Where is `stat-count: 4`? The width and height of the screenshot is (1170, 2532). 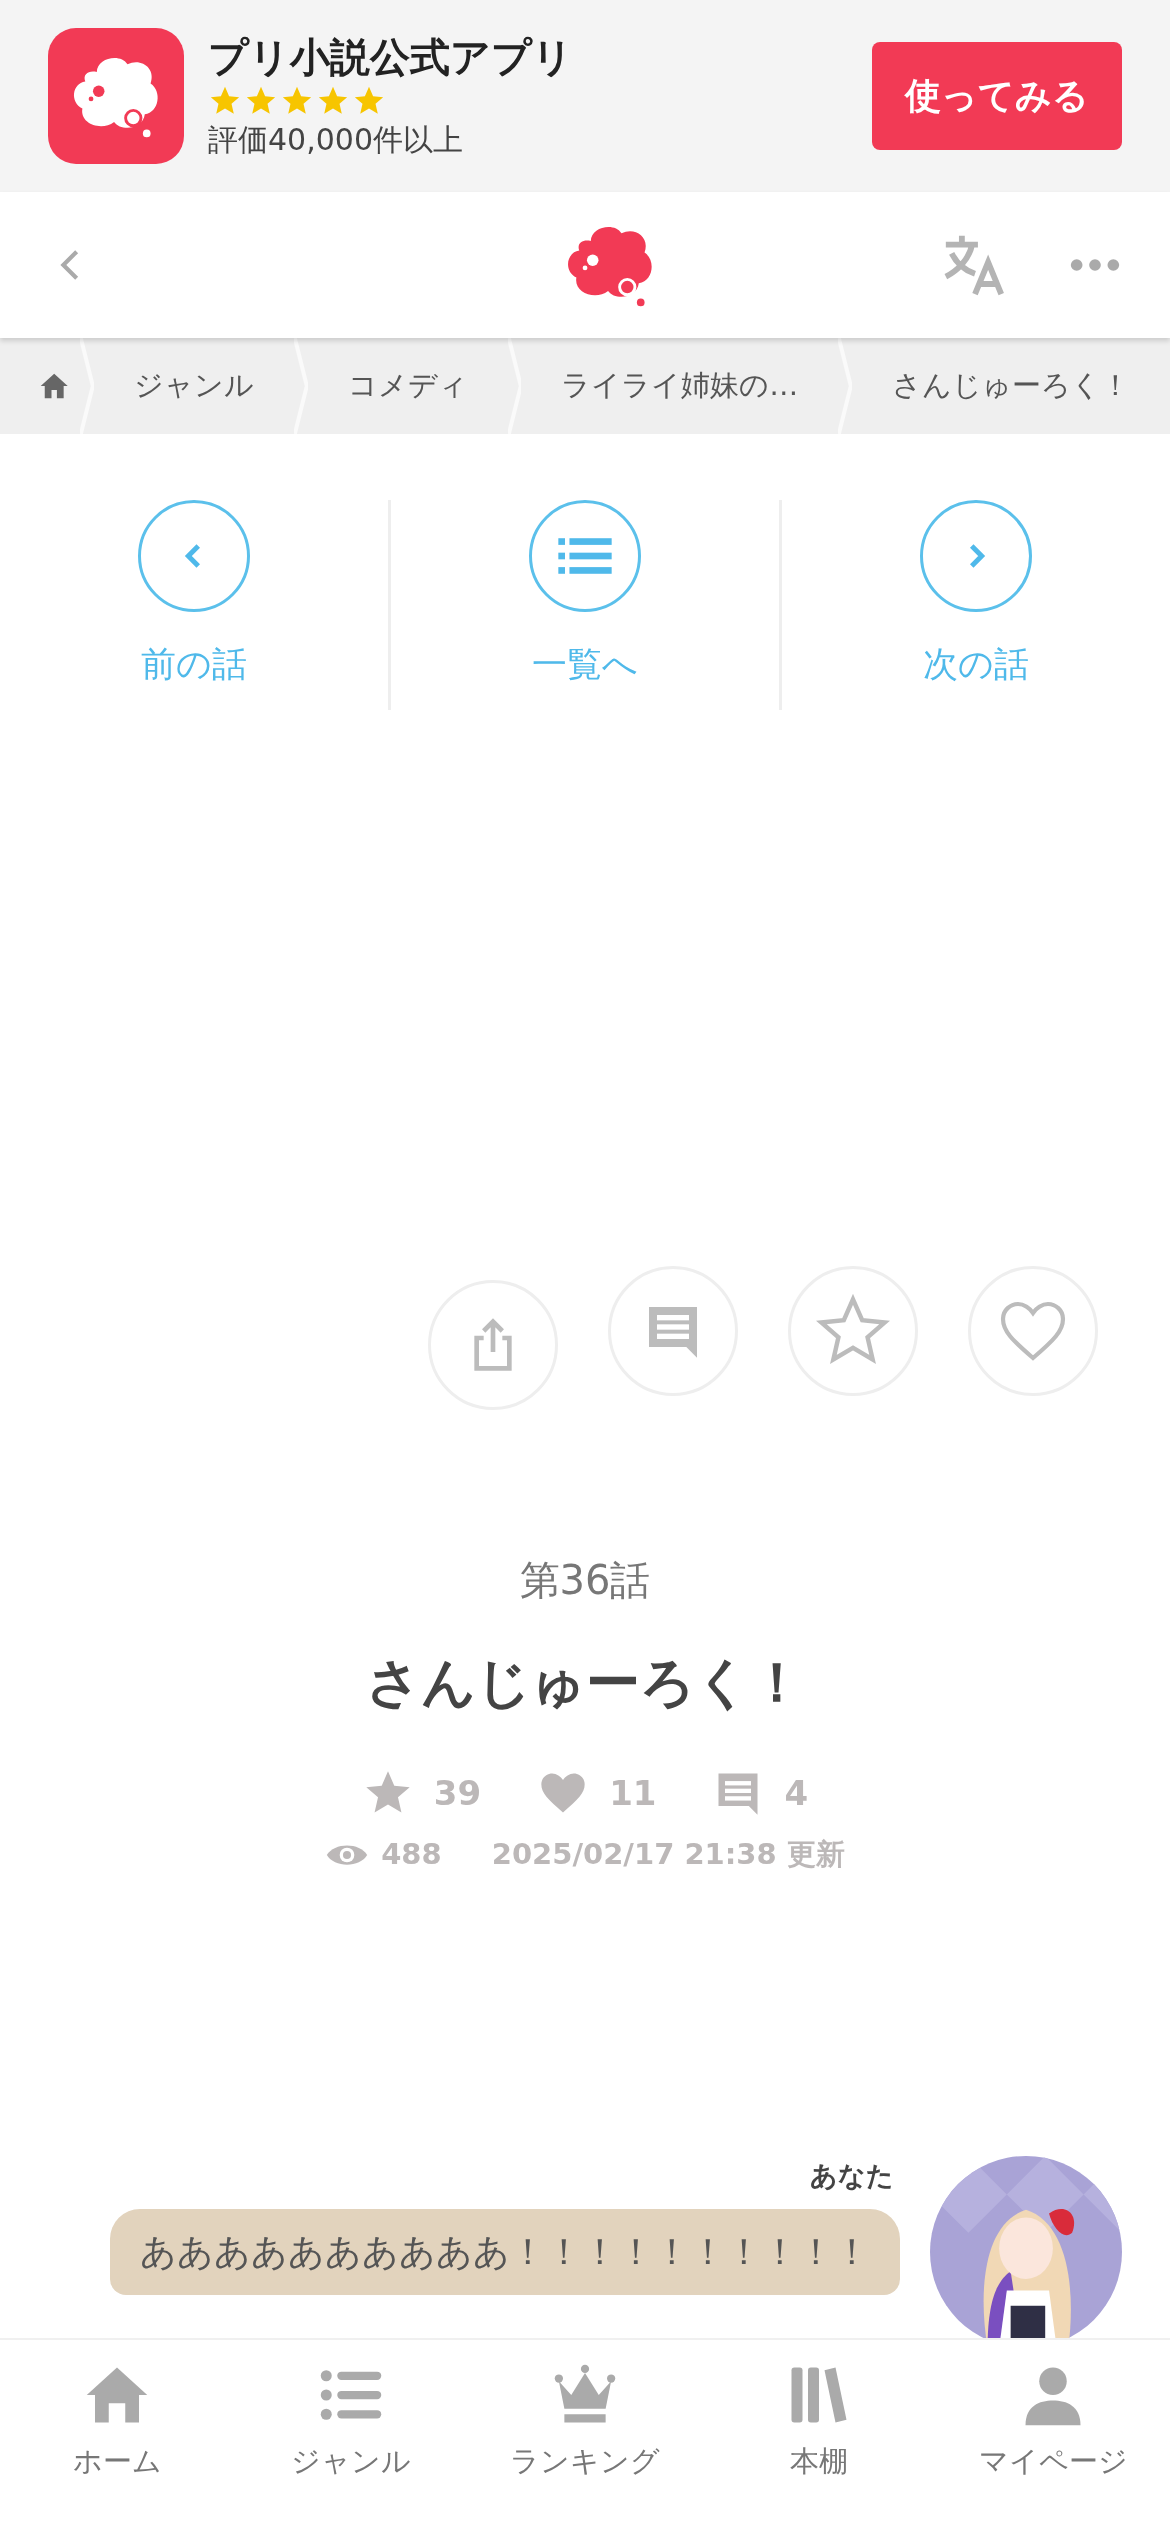 stat-count: 4 is located at coordinates (796, 1793).